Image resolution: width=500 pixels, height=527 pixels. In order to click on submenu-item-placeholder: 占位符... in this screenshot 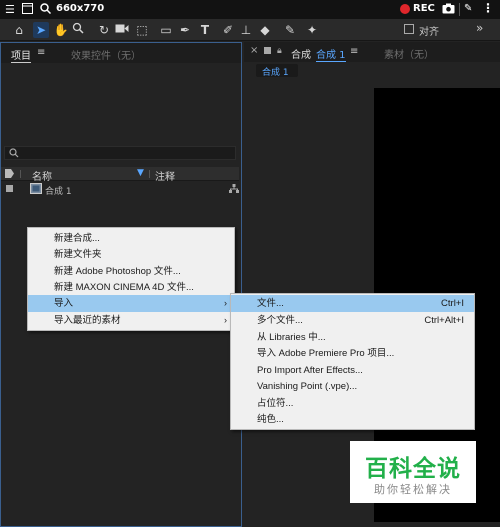, I will do `click(352, 403)`.